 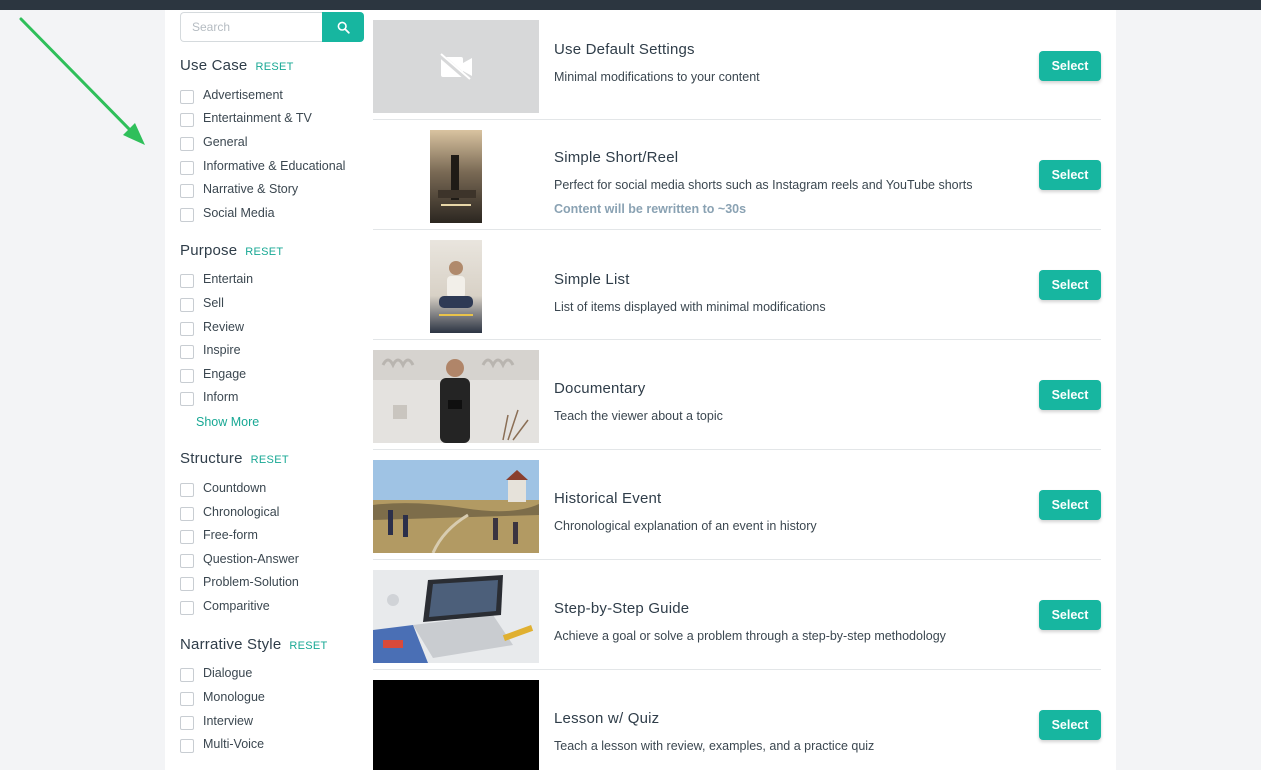 I want to click on template-title: Documentary, so click(x=600, y=388).